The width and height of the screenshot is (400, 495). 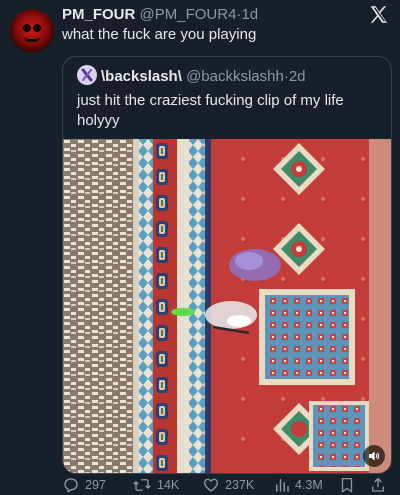 I want to click on quote-author-name: \backslash\, so click(x=141, y=76).